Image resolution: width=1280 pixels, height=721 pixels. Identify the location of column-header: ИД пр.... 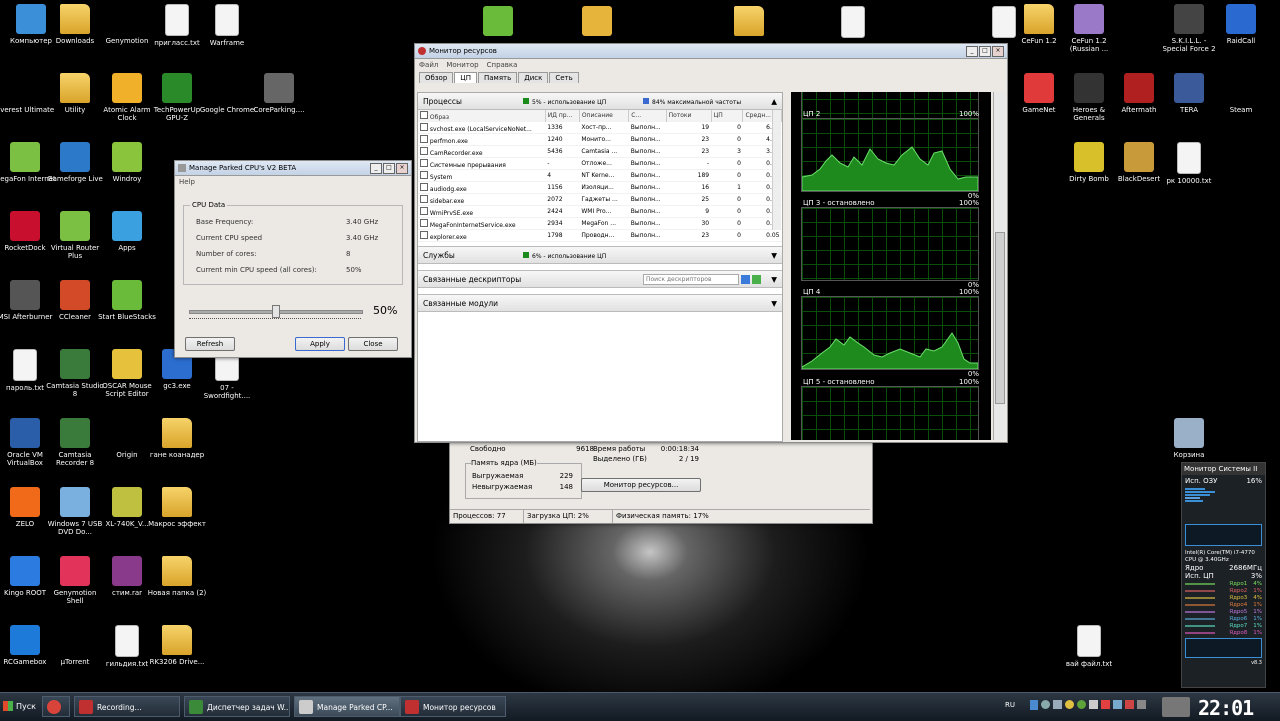
(562, 116).